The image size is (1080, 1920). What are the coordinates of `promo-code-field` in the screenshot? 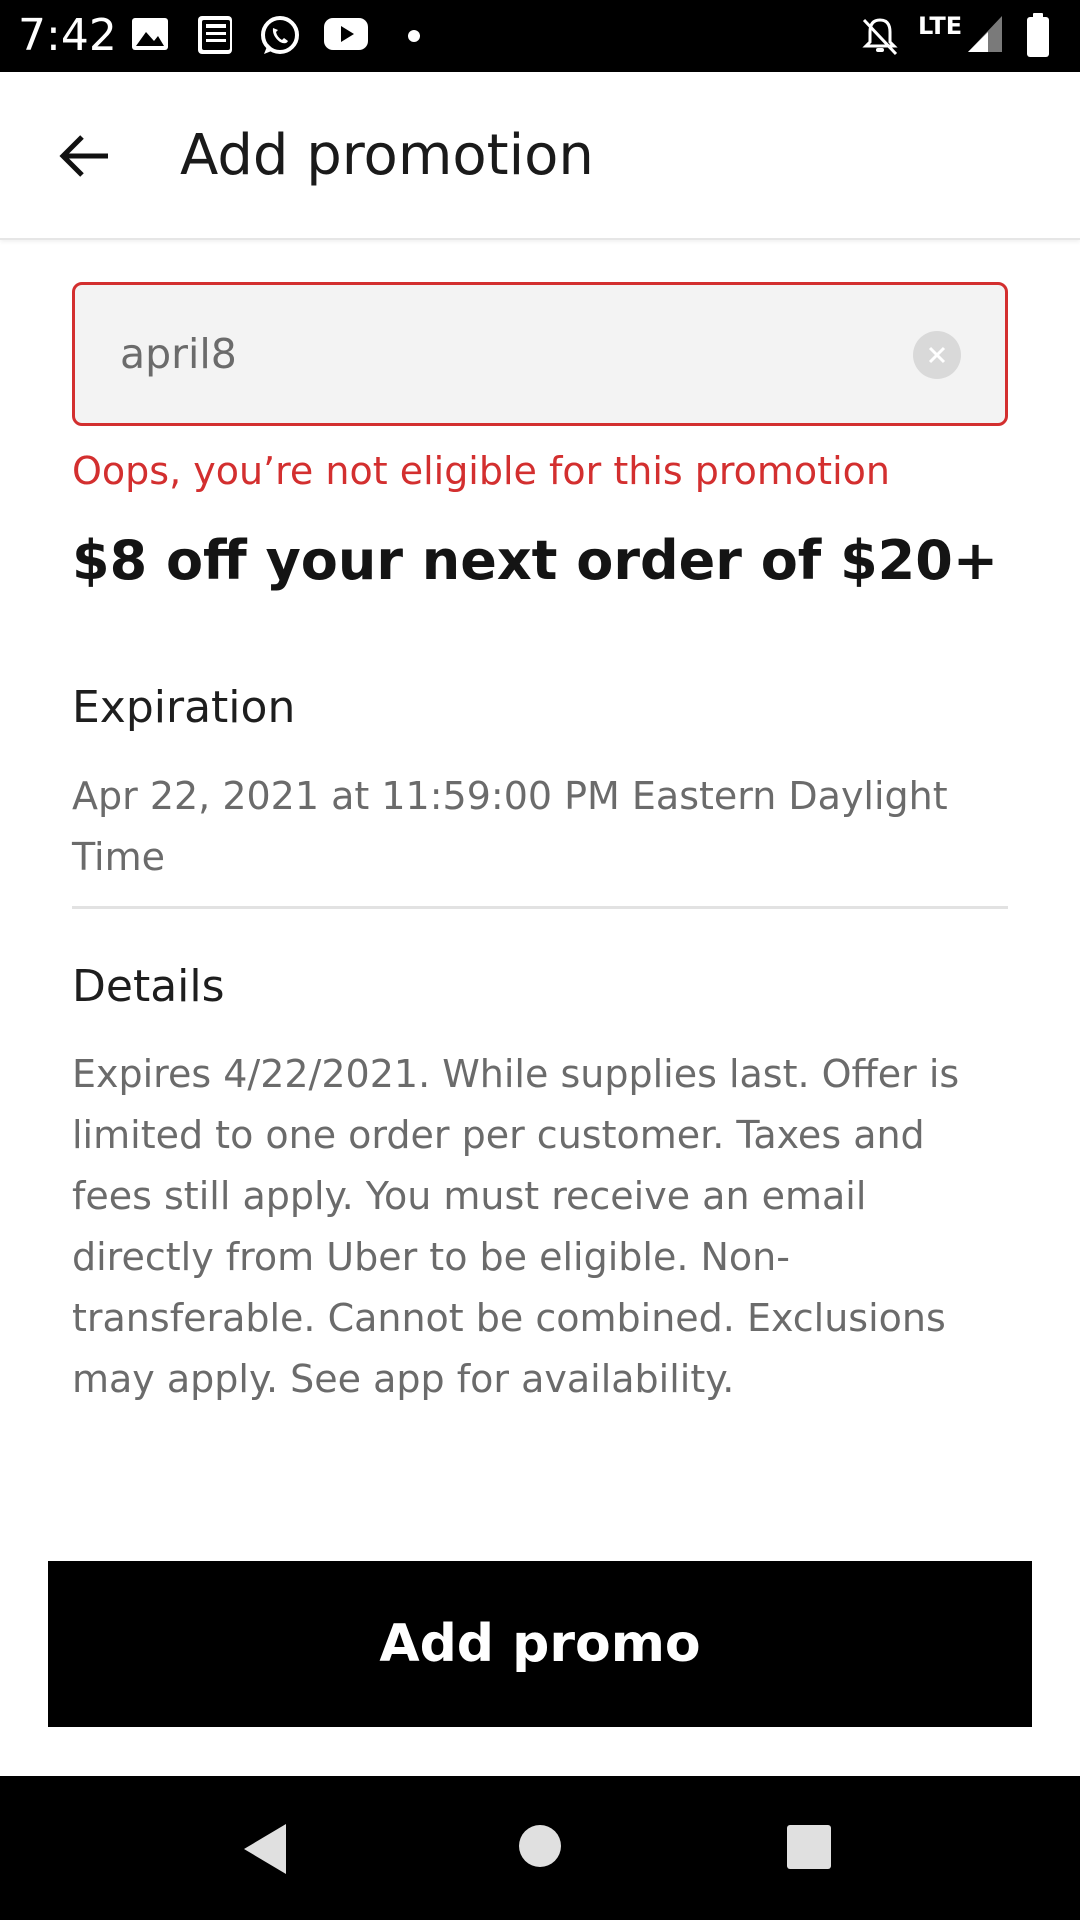 It's located at (540, 354).